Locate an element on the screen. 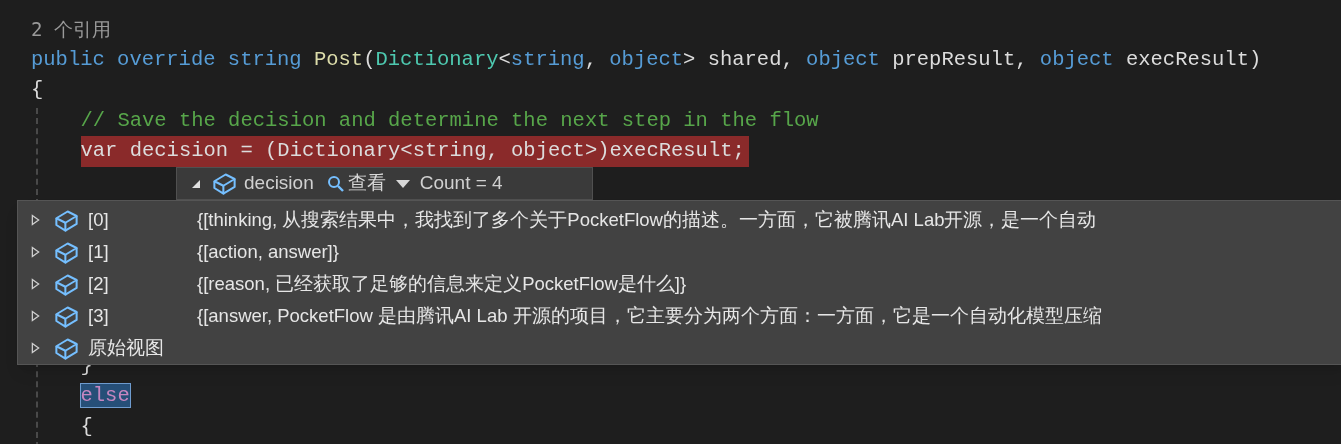 The width and height of the screenshot is (1341, 444). search-icon is located at coordinates (335, 183).